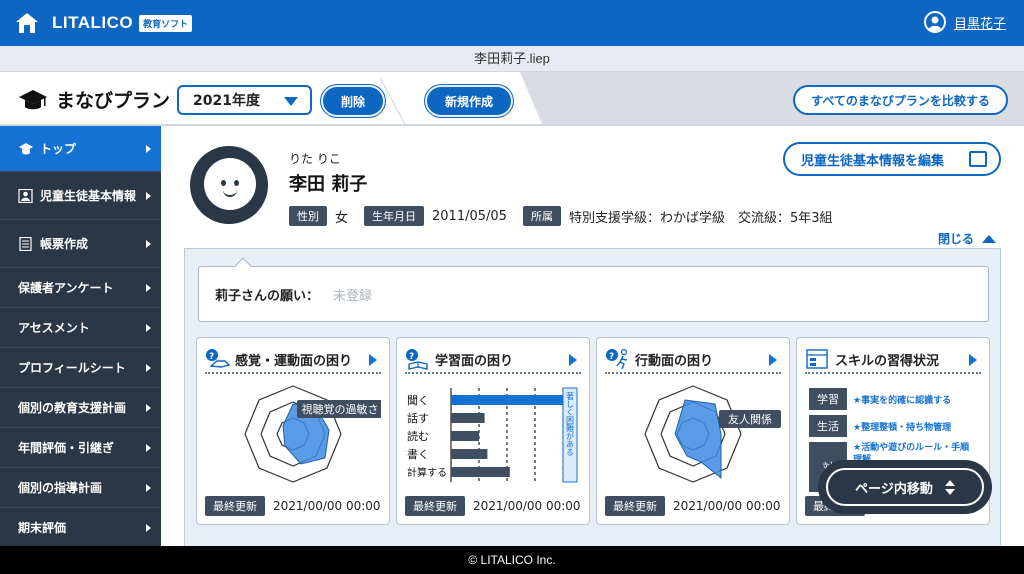 Image resolution: width=1024 pixels, height=574 pixels. Describe the element at coordinates (964, 22) in the screenshot. I see `user-menu: 目黒花子` at that location.